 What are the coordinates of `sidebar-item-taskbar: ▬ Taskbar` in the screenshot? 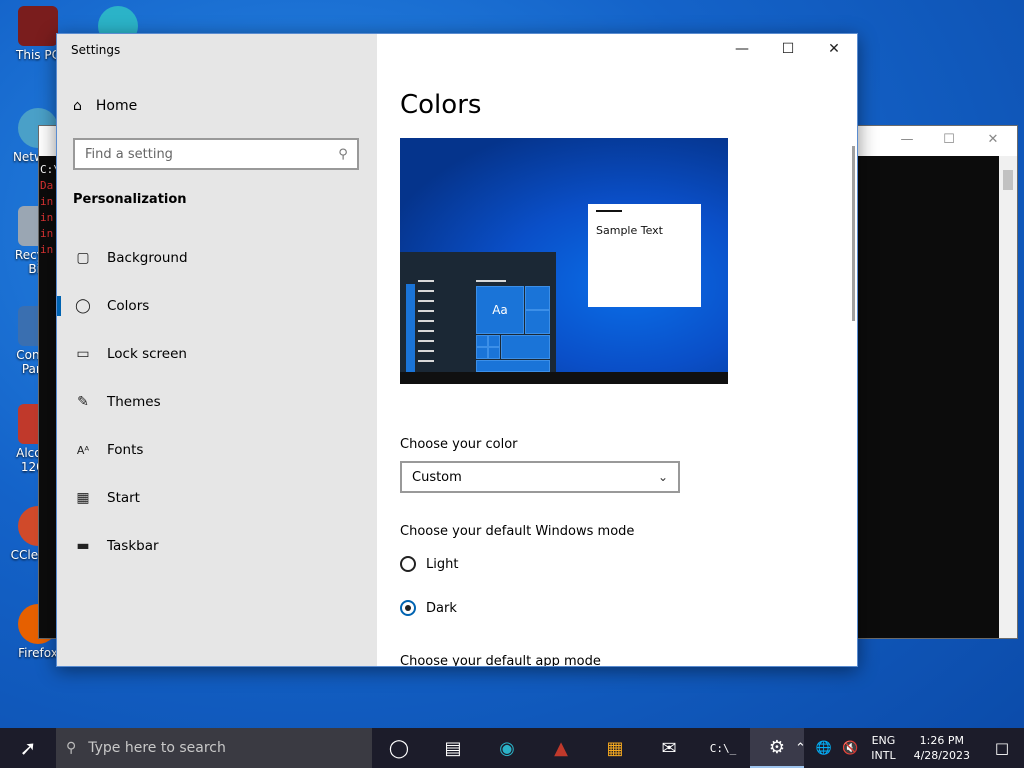 It's located at (217, 546).